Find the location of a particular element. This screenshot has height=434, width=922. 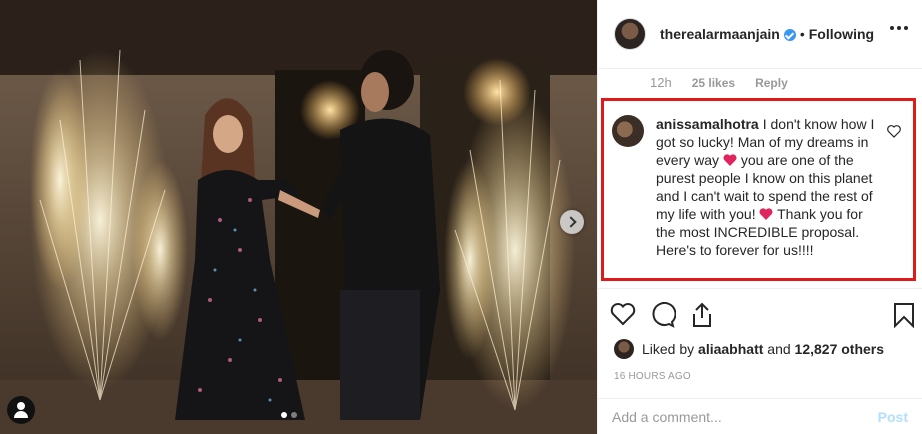

author-username: therealarmaanjain is located at coordinates (720, 34).